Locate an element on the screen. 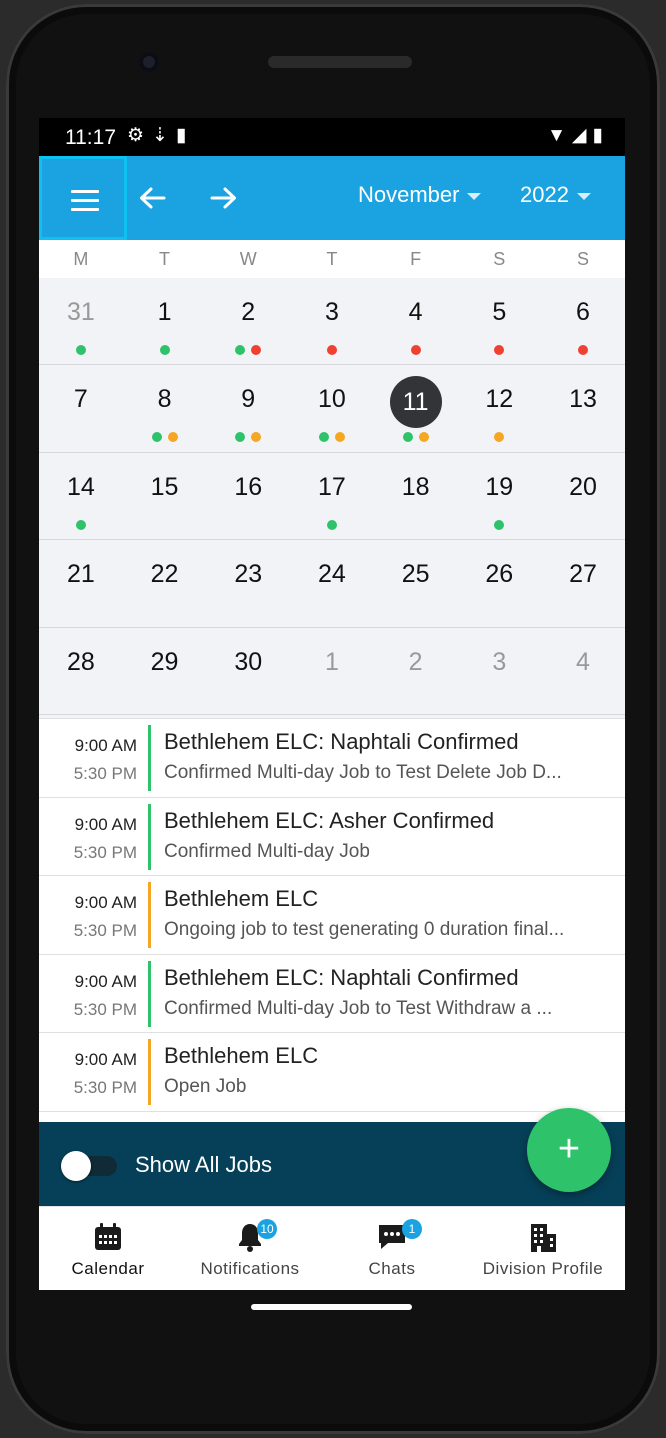 This screenshot has height=1438, width=666. calendar-day: 20 is located at coordinates (583, 496).